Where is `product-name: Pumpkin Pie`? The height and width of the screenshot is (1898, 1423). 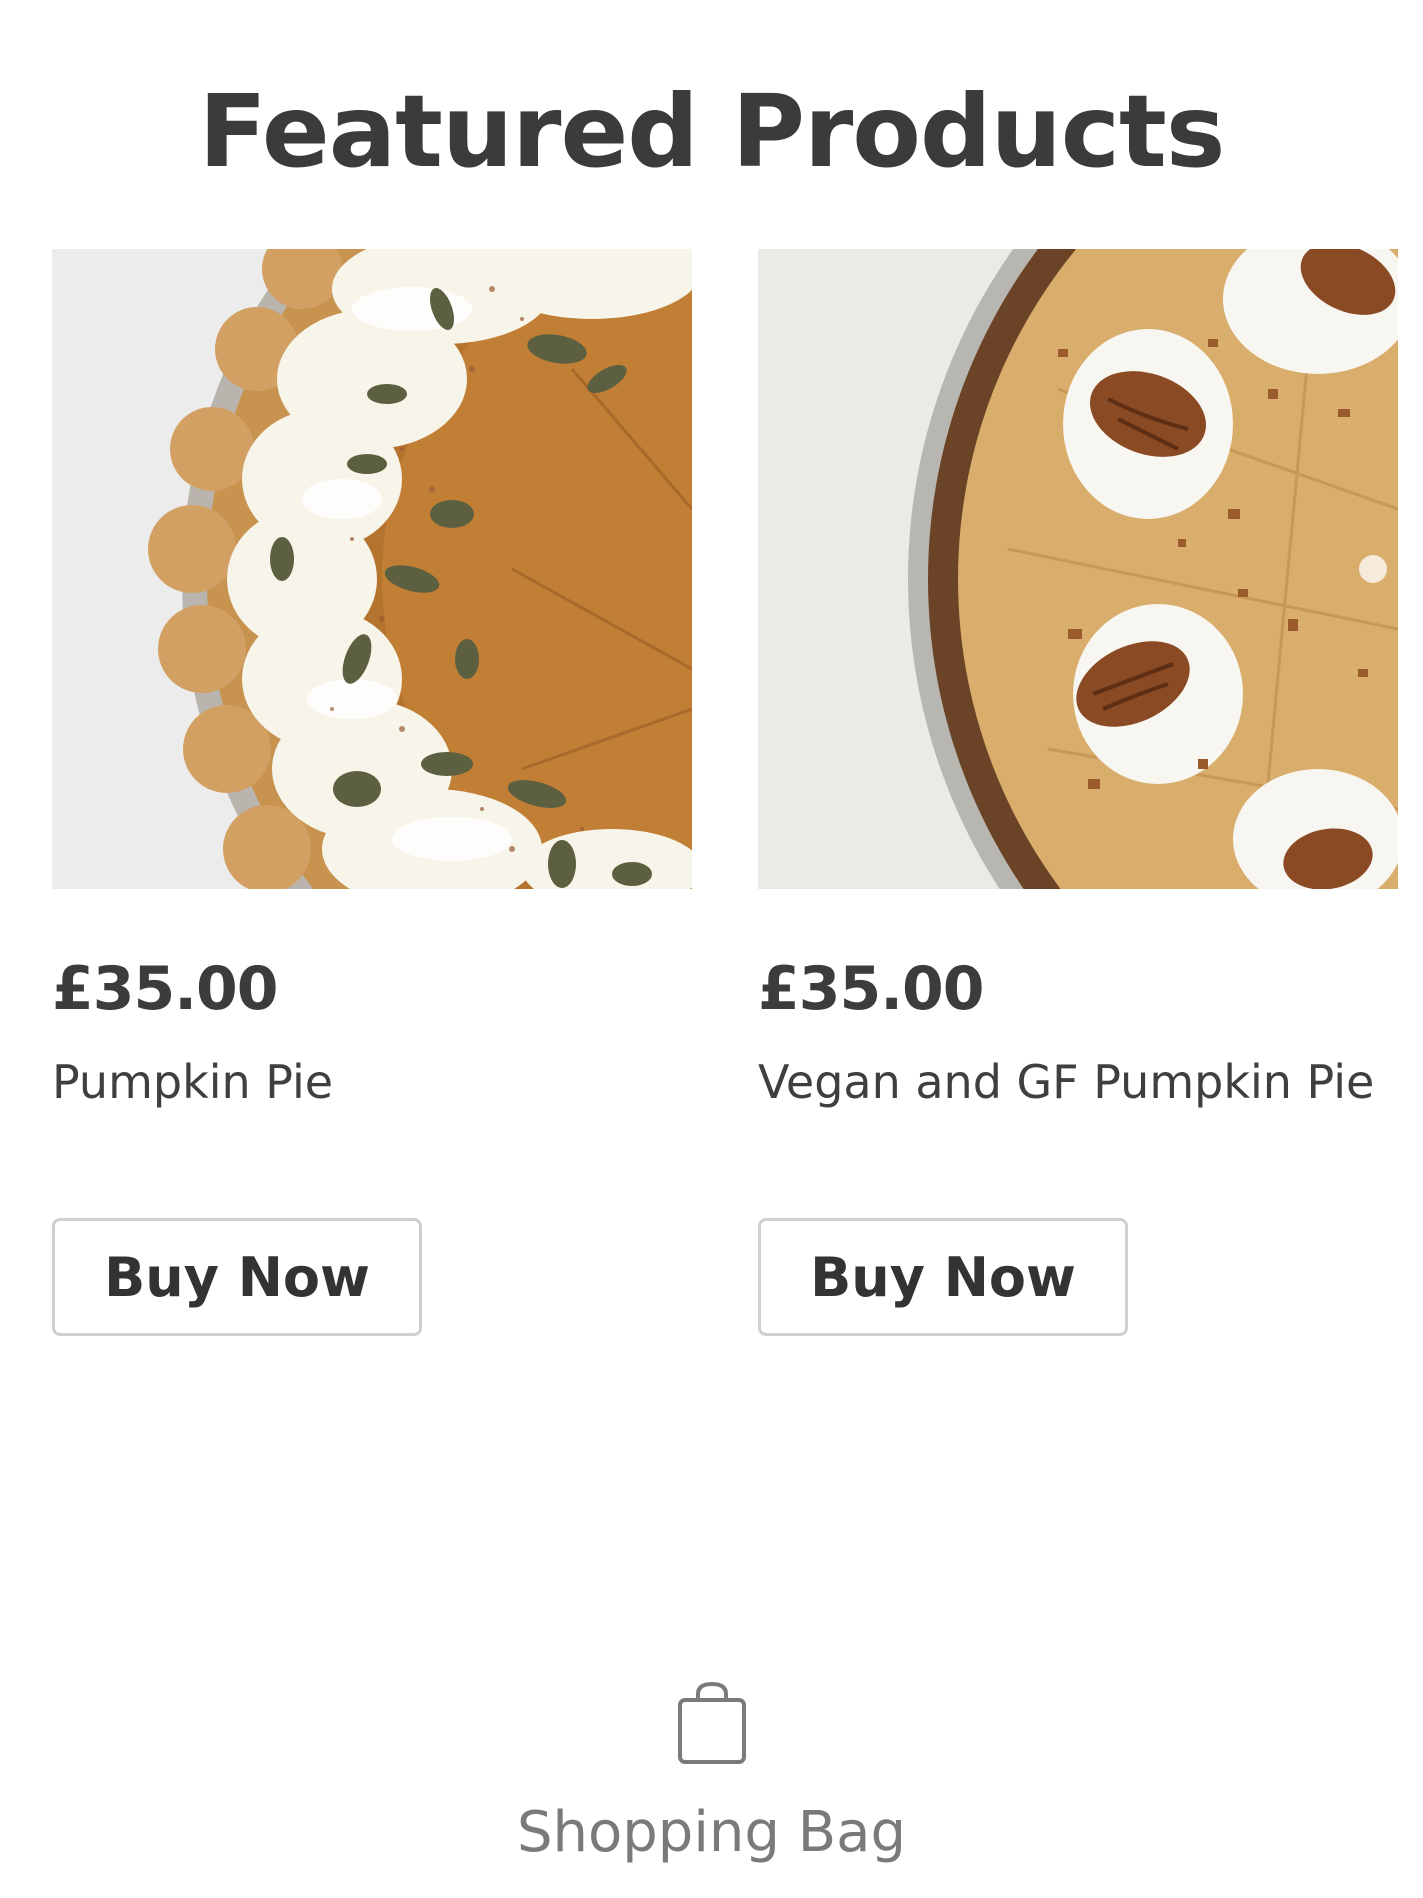
product-name: Pumpkin Pie is located at coordinates (362, 1082).